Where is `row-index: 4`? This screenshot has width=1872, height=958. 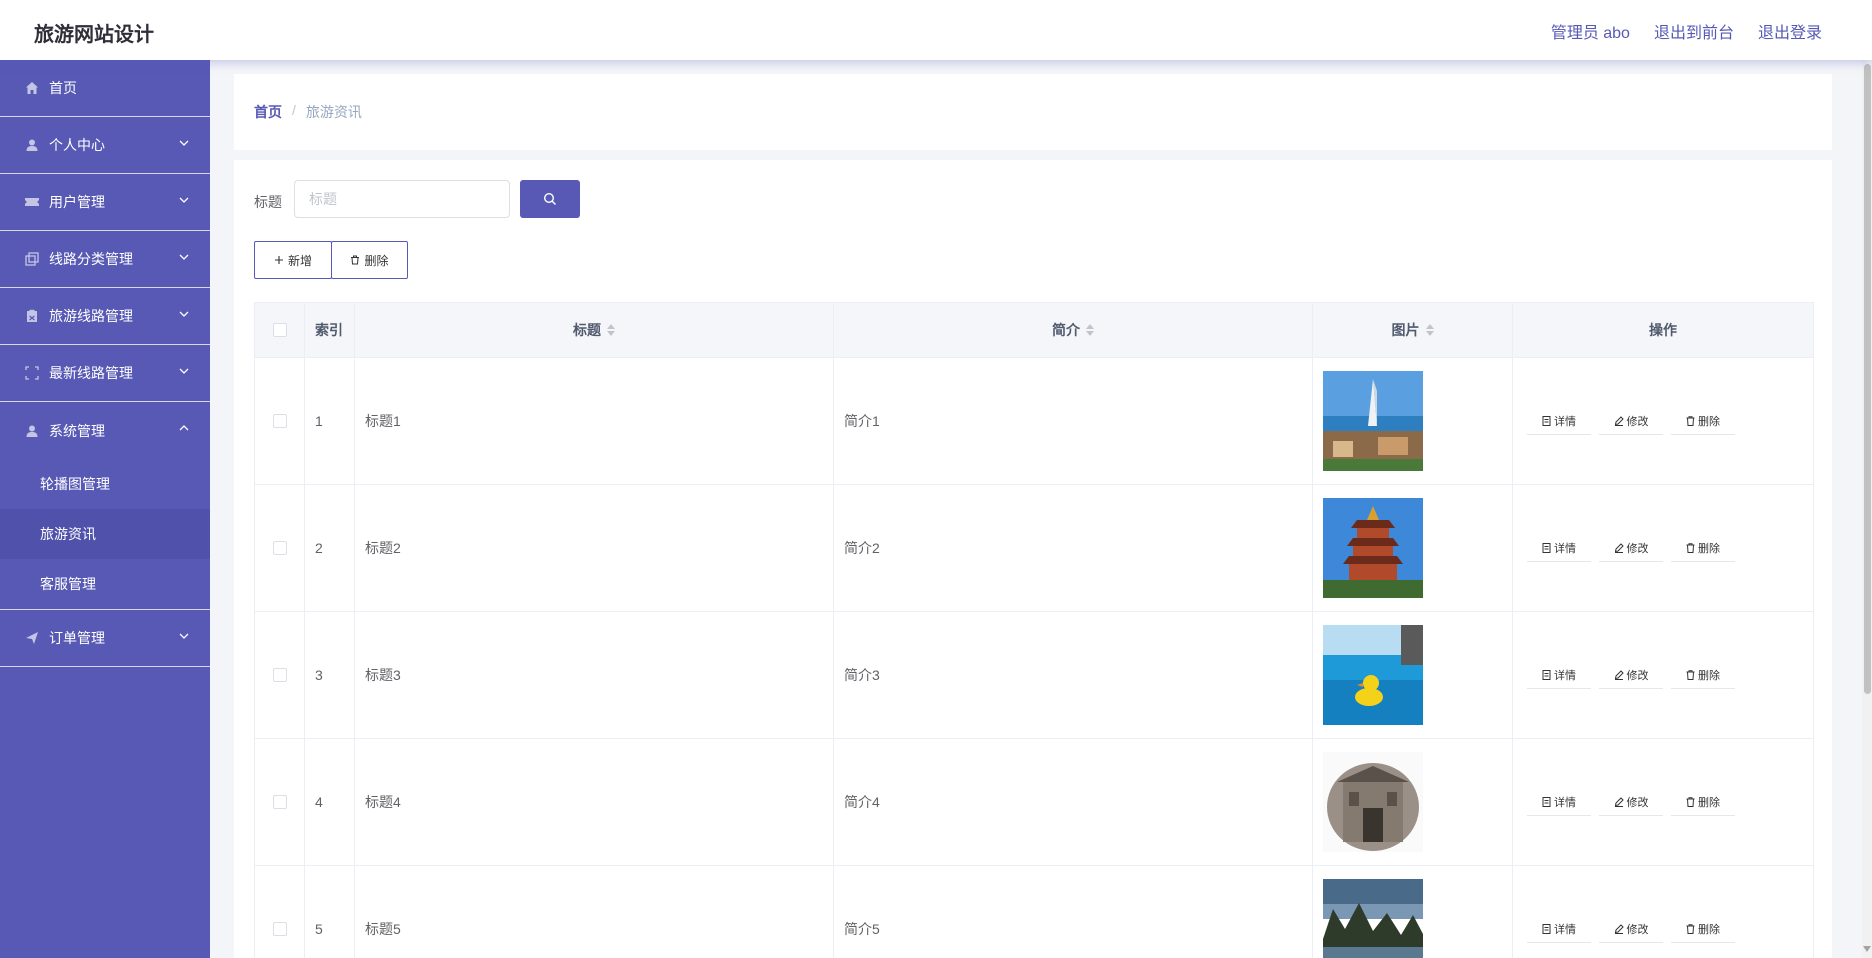 row-index: 4 is located at coordinates (330, 802).